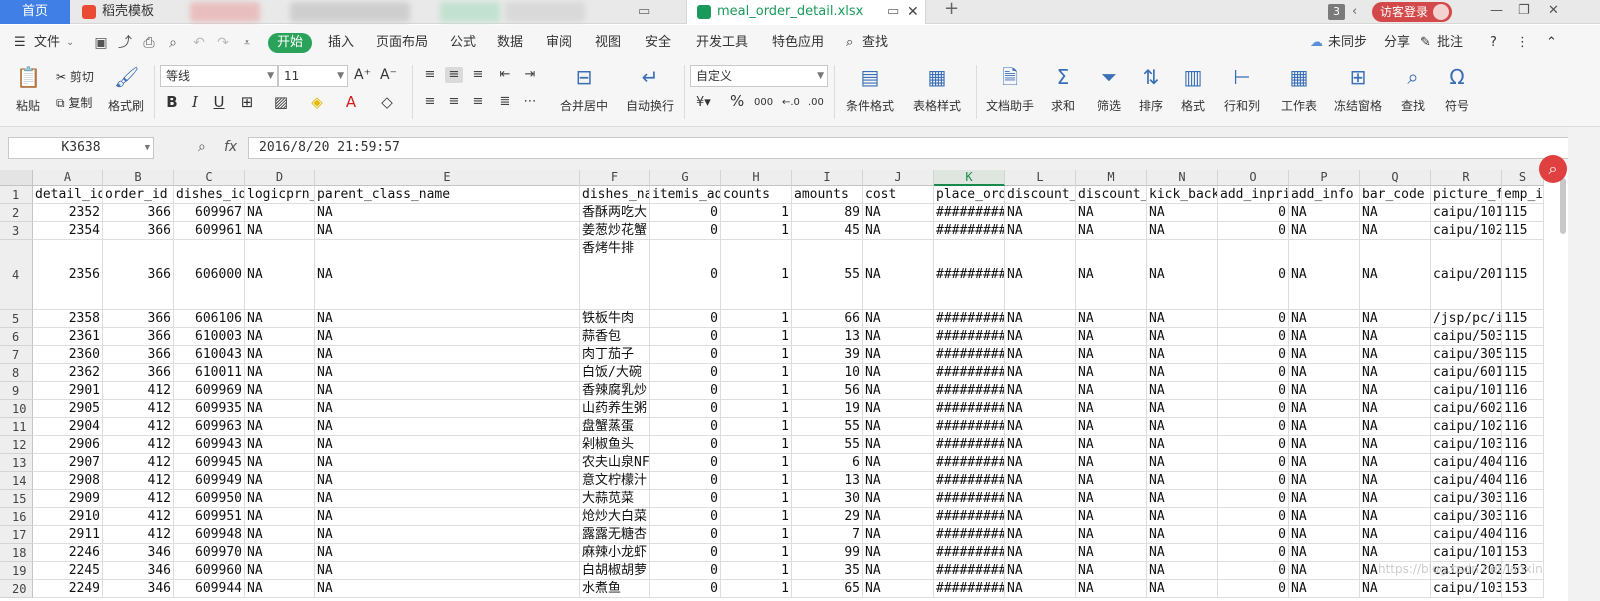  Describe the element at coordinates (827, 355) in the screenshot. I see `table-cell: 39` at that location.